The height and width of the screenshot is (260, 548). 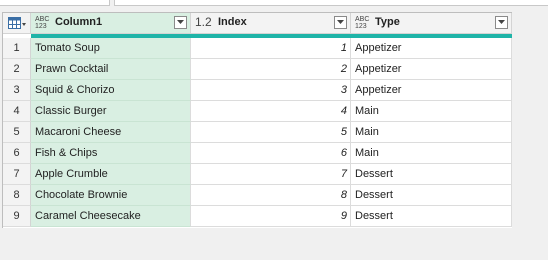 I want to click on cell-column1: Prawn Cocktail, so click(x=111, y=69).